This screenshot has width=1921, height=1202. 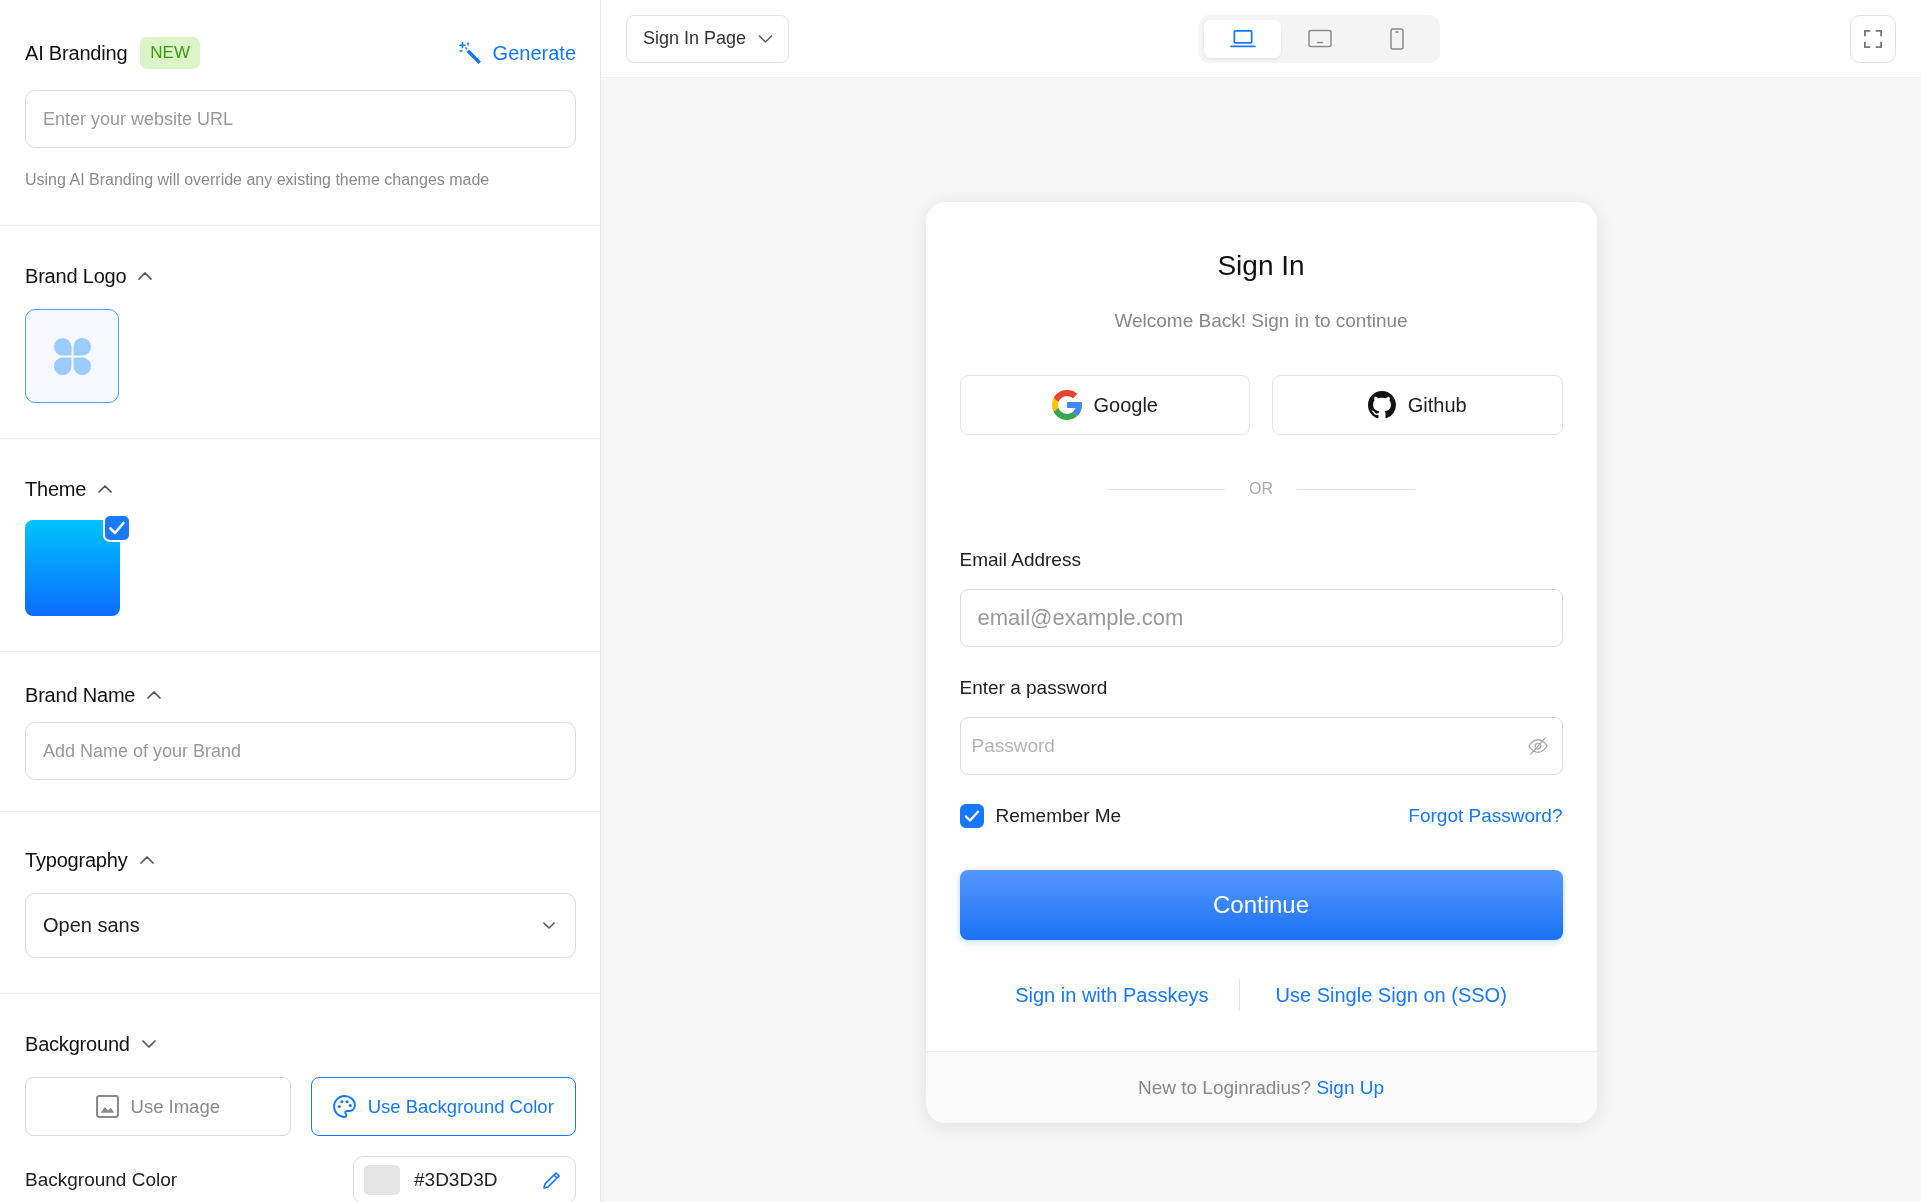 I want to click on alternate-sign-in-link: Use Single Sign on (SSO), so click(x=1391, y=995).